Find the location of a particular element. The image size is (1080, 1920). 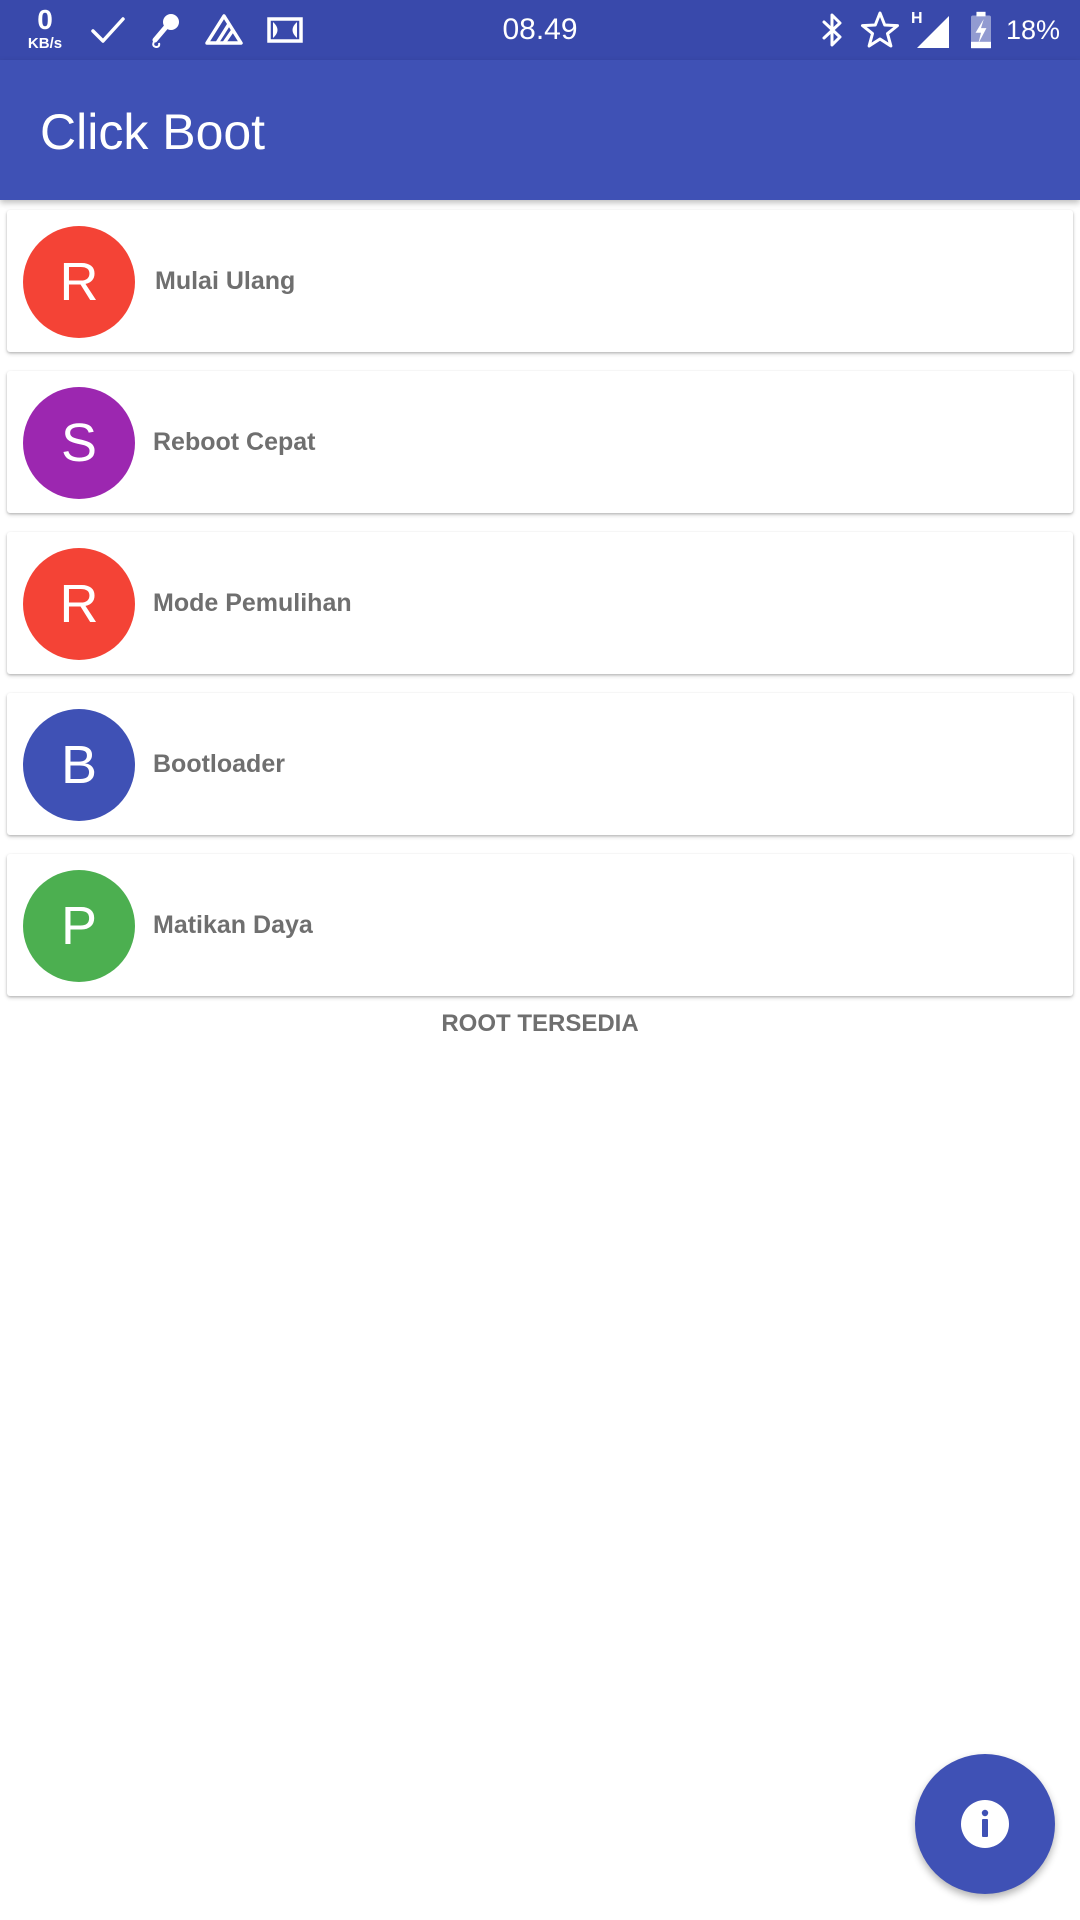

root-status-label: ROOT TERSEDIA is located at coordinates (540, 1023).